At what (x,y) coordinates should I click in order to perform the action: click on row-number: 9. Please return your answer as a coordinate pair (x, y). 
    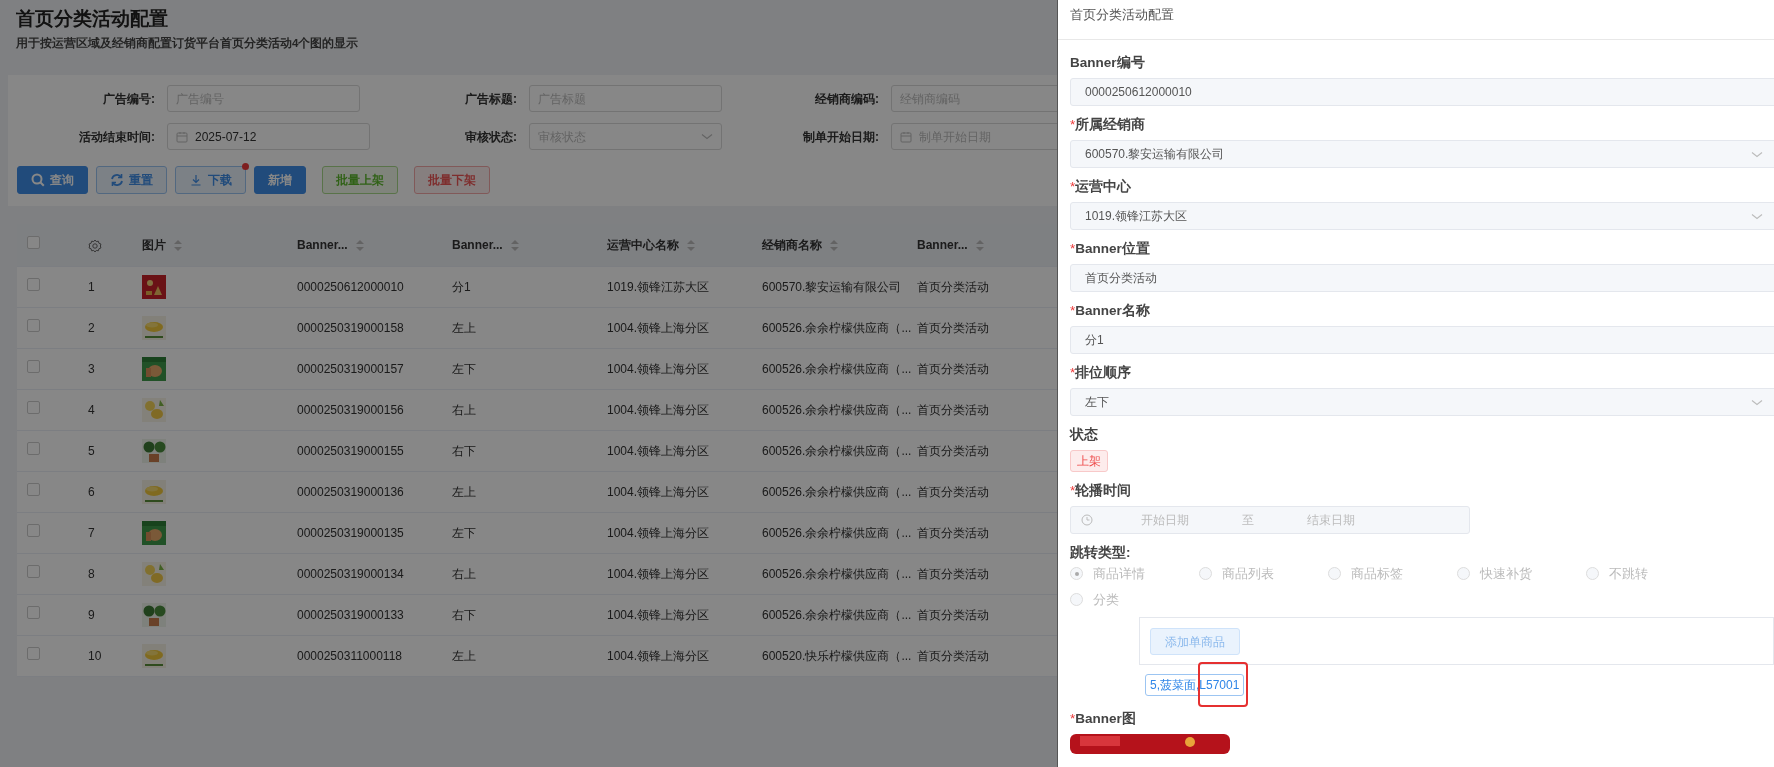
    Looking at the image, I should click on (91, 615).